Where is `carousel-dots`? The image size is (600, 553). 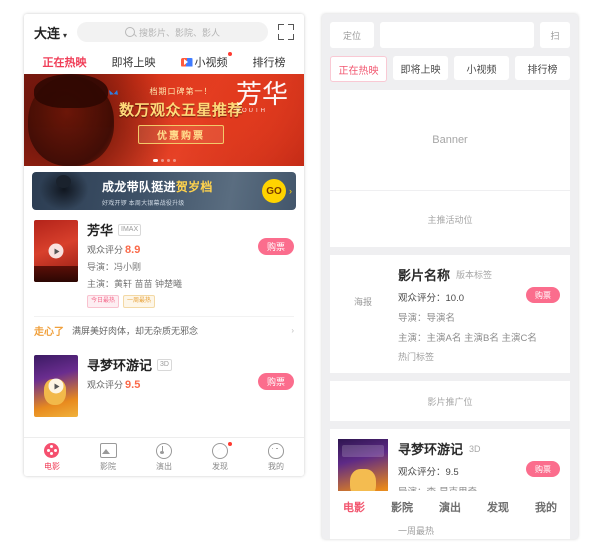
carousel-dots is located at coordinates (164, 160).